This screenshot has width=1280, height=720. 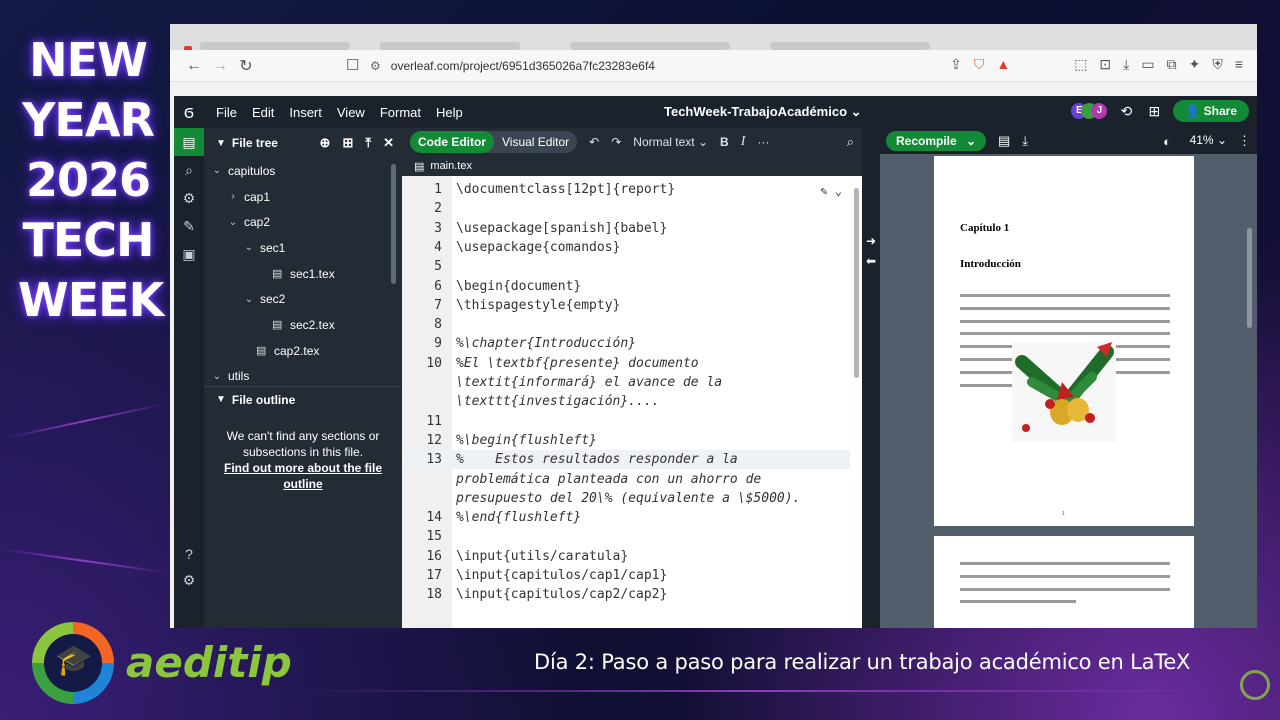 I want to click on code-line: 17 \input{capitulos/cap1/cap1}, so click(x=626, y=575).